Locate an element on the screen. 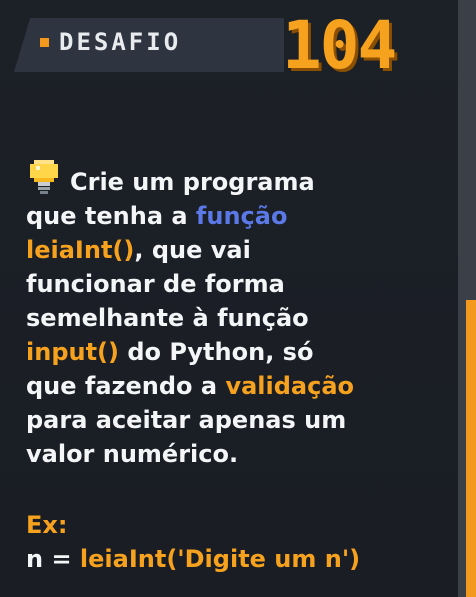 The image size is (476, 597). keyword-funcao: função is located at coordinates (241, 216).